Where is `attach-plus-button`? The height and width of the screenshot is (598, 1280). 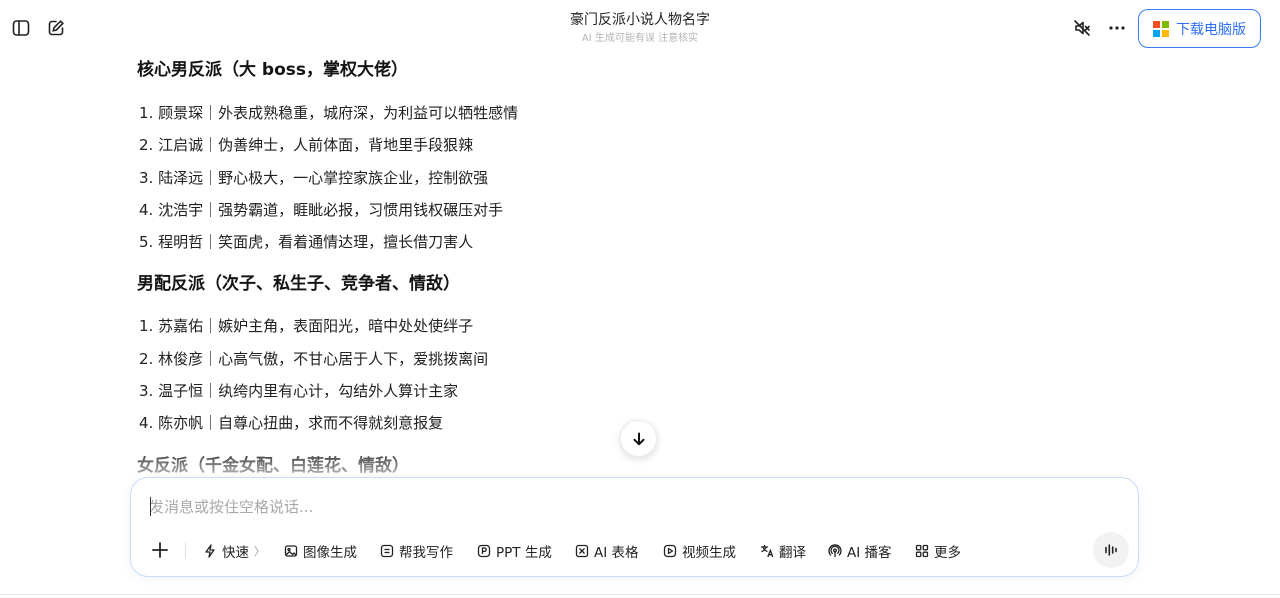 attach-plus-button is located at coordinates (160, 550).